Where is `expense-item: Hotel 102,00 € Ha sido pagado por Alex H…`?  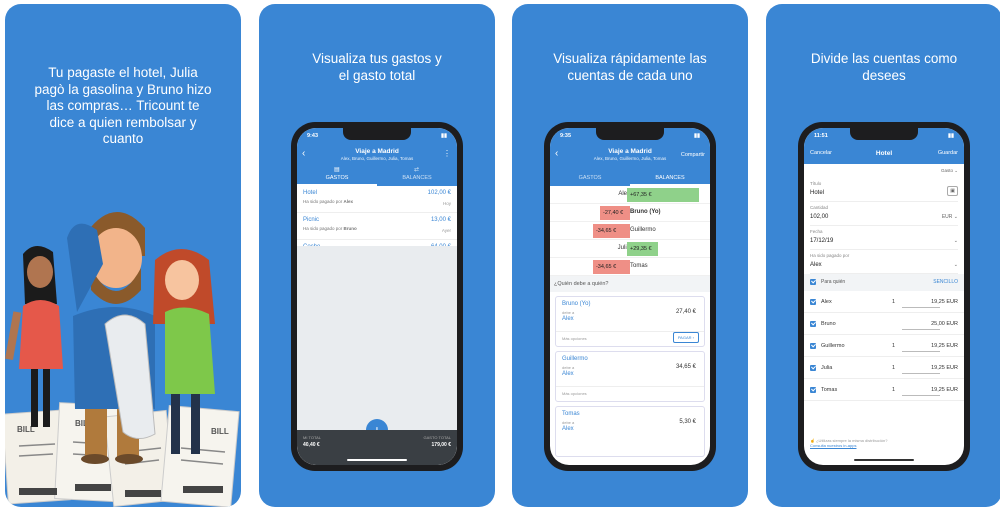
expense-item: Hotel 102,00 € Ha sido pagado por Alex H… is located at coordinates (377, 199).